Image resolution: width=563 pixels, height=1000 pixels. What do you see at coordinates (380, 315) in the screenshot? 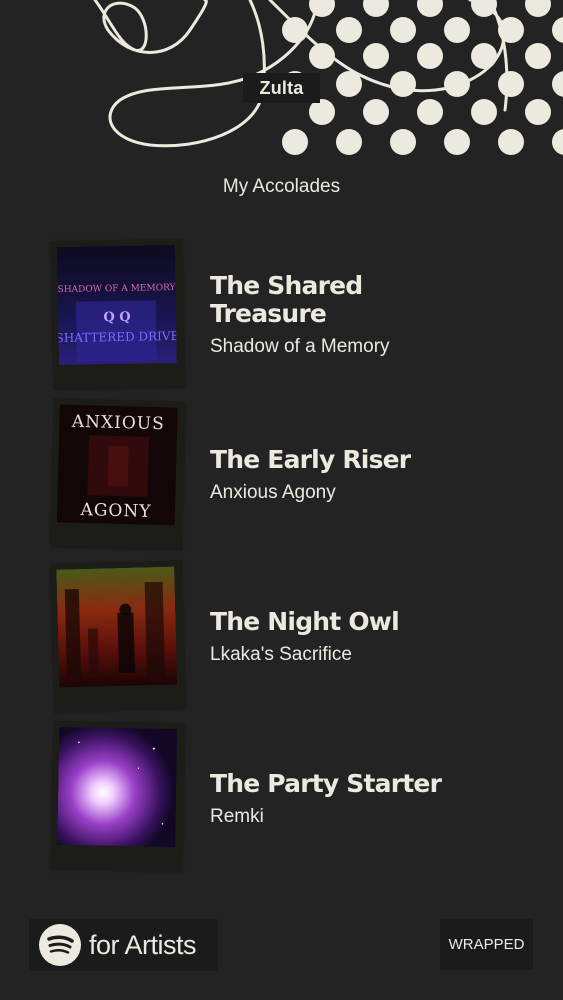
I see `accolade-info: The Shared Treasure Shadow of a Memory` at bounding box center [380, 315].